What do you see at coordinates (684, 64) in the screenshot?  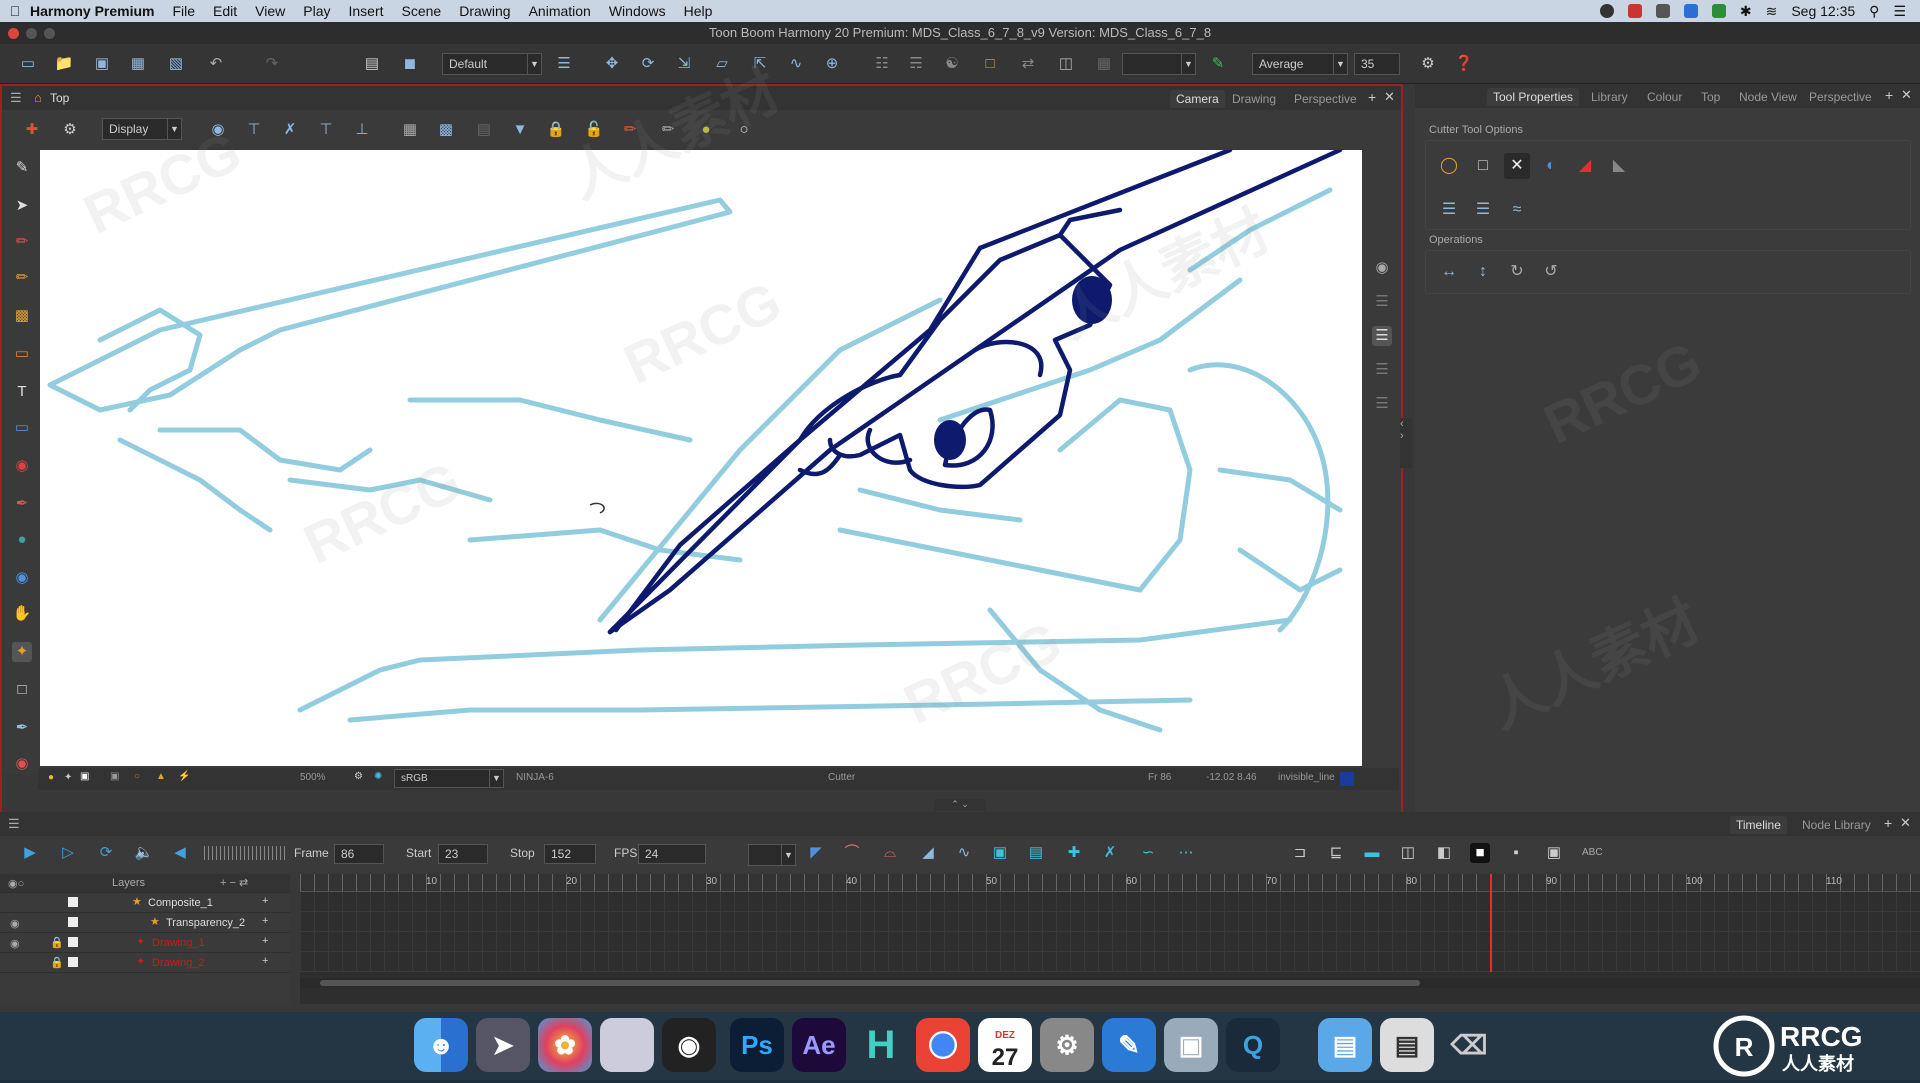 I see `scale-icon: ⇲` at bounding box center [684, 64].